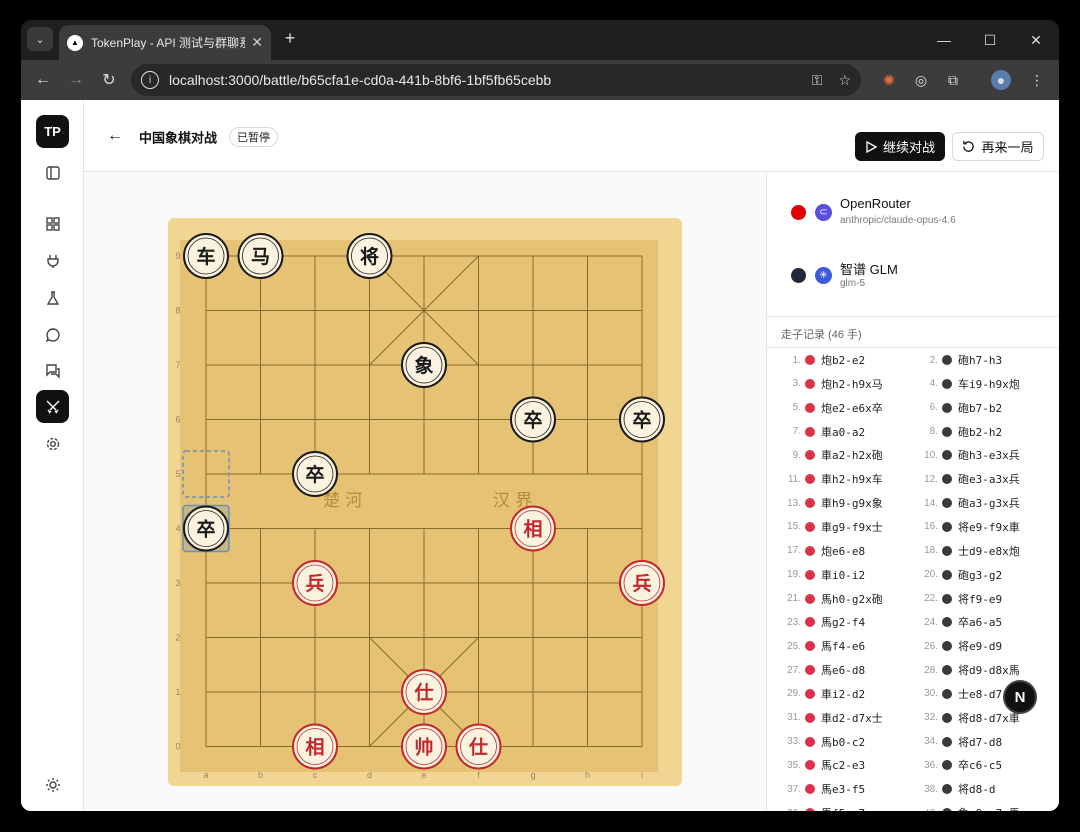  I want to click on zhipu-logo-icon: ✳, so click(823, 275).